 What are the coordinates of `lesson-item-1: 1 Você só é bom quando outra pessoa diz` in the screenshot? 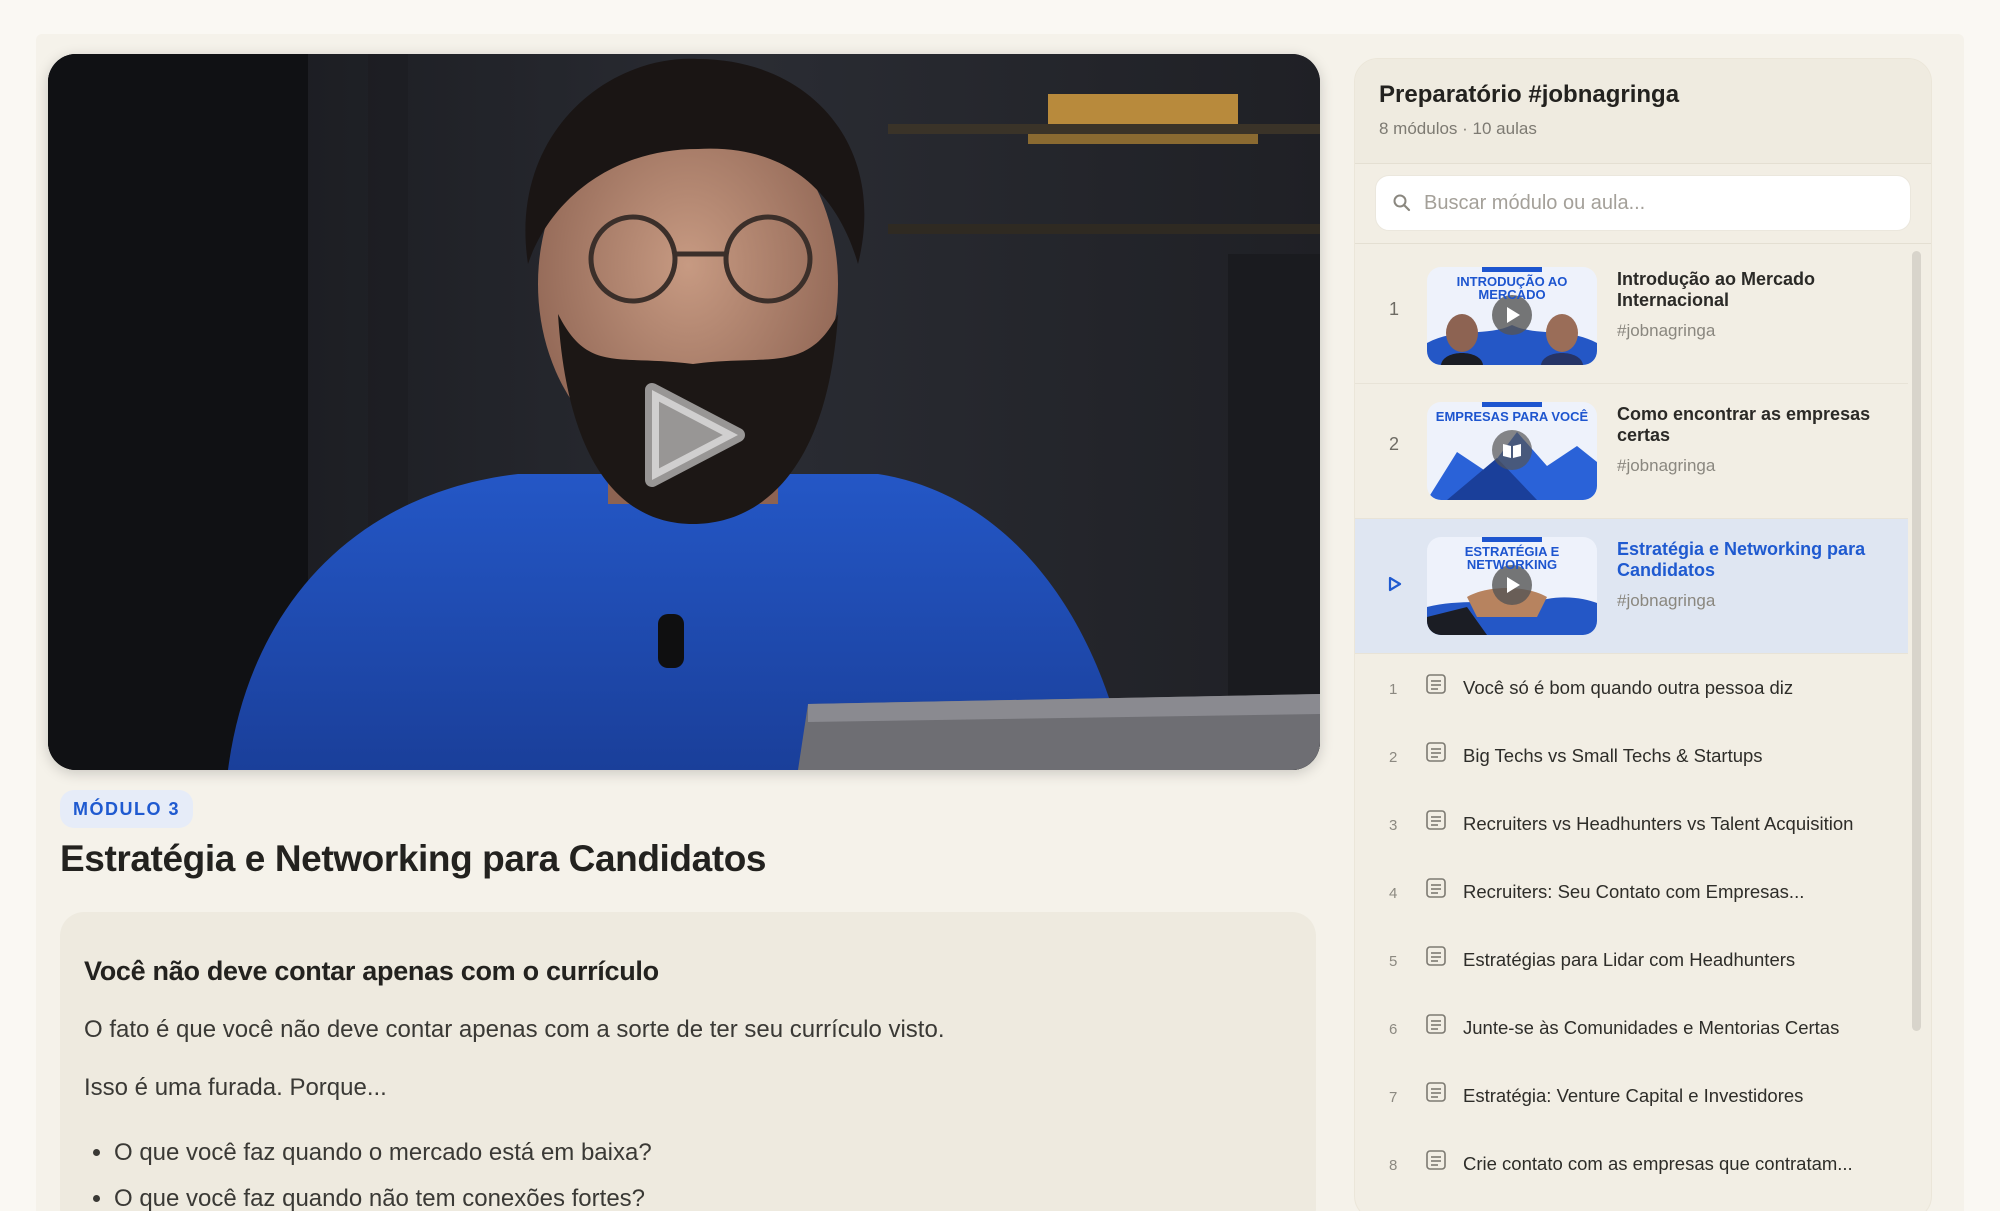 It's located at (1631, 689).